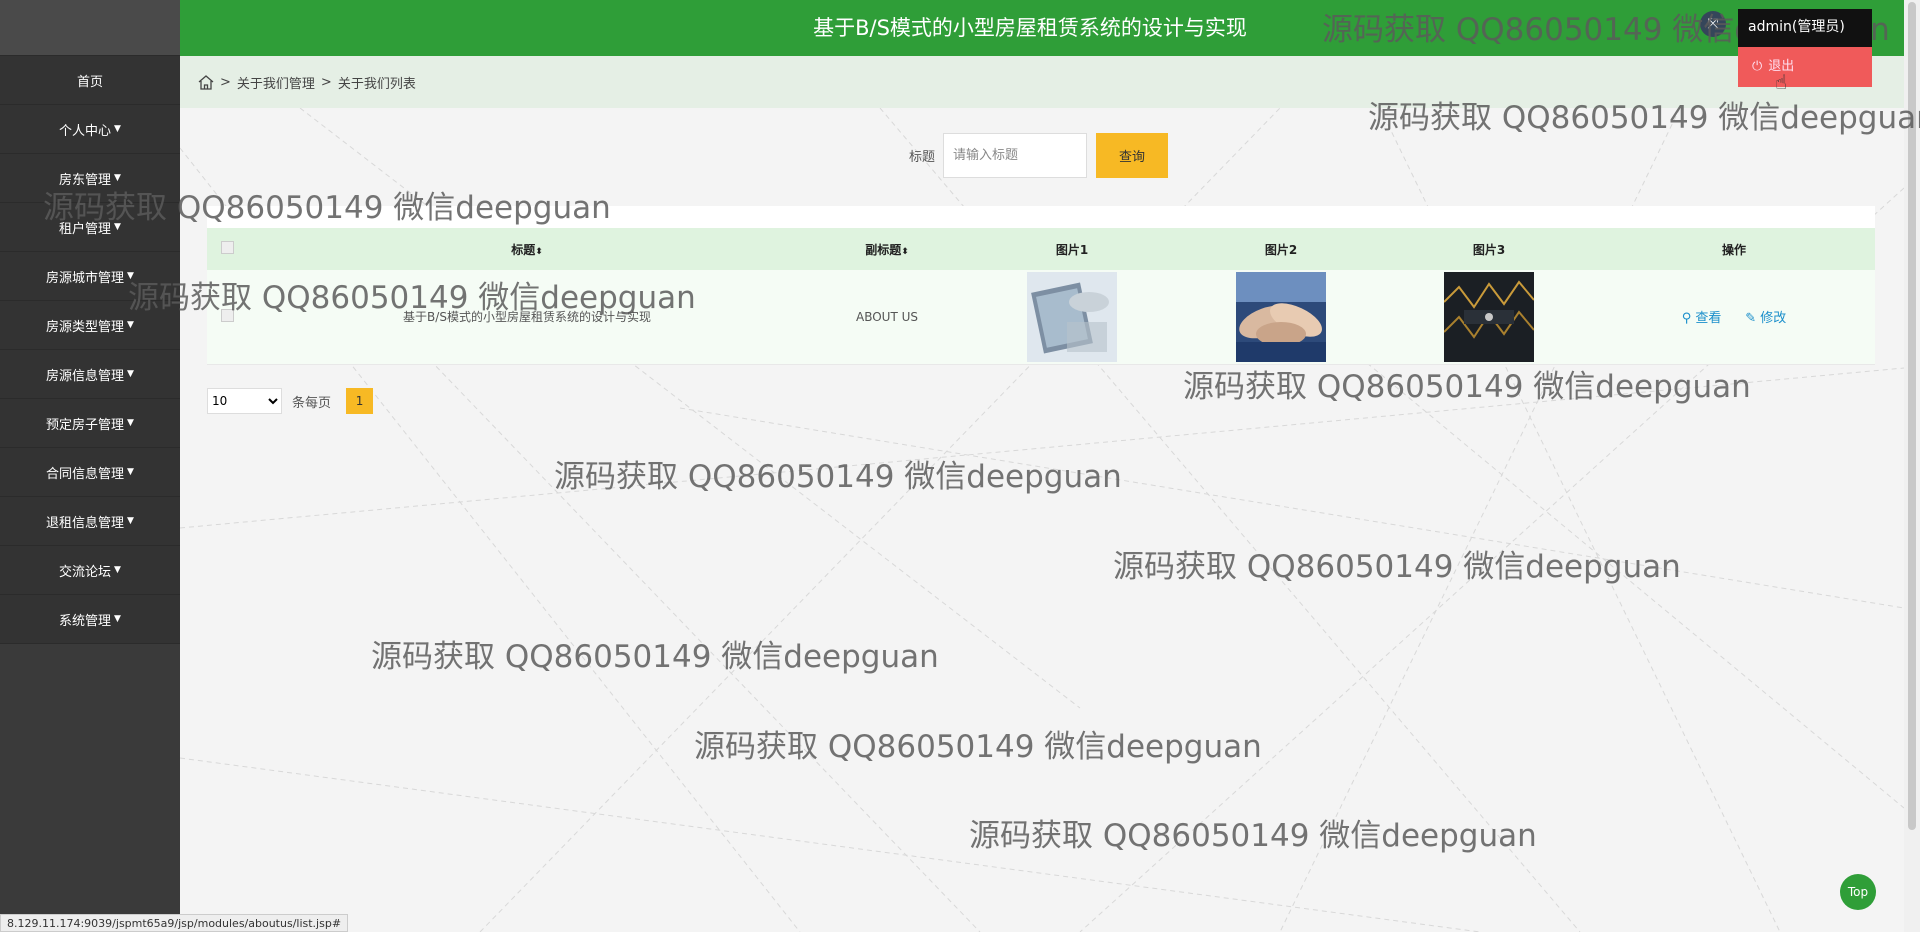 The image size is (1920, 932). Describe the element at coordinates (1713, 24) in the screenshot. I see `fullscreen-icon: ⤧` at that location.